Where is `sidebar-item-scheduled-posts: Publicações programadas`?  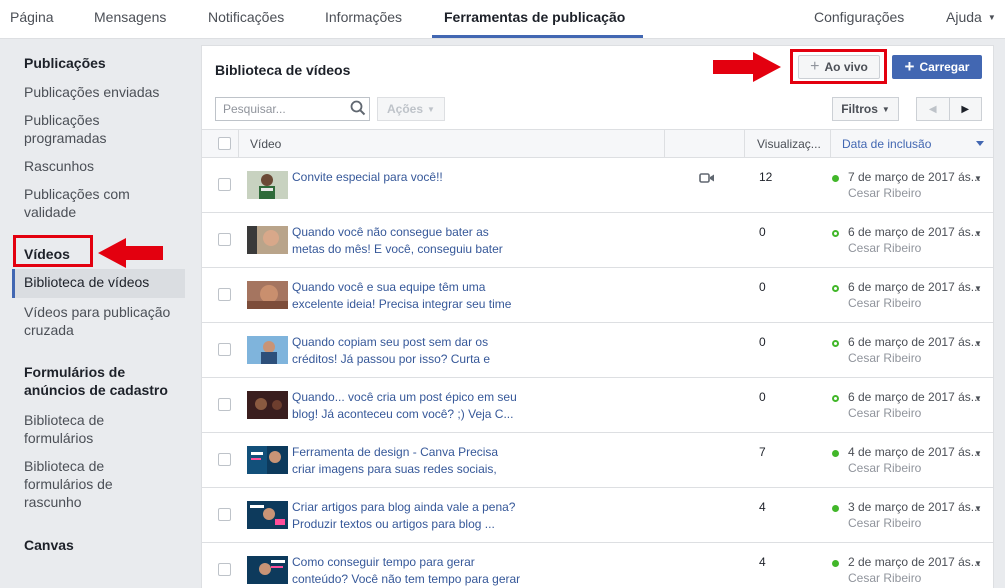 sidebar-item-scheduled-posts: Publicações programadas is located at coordinates (84, 129).